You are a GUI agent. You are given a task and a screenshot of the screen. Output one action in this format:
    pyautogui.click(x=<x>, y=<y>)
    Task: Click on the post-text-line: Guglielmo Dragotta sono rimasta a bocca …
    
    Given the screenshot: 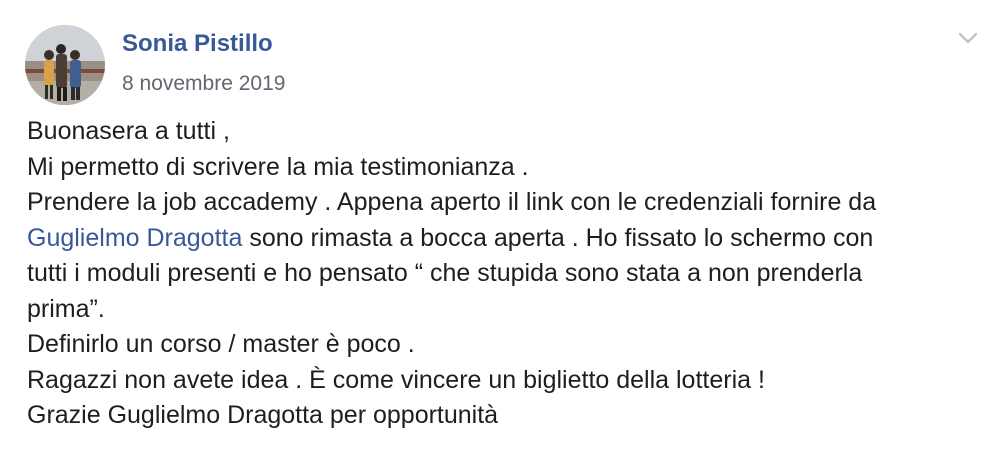 What is the action you would take?
    pyautogui.click(x=499, y=239)
    